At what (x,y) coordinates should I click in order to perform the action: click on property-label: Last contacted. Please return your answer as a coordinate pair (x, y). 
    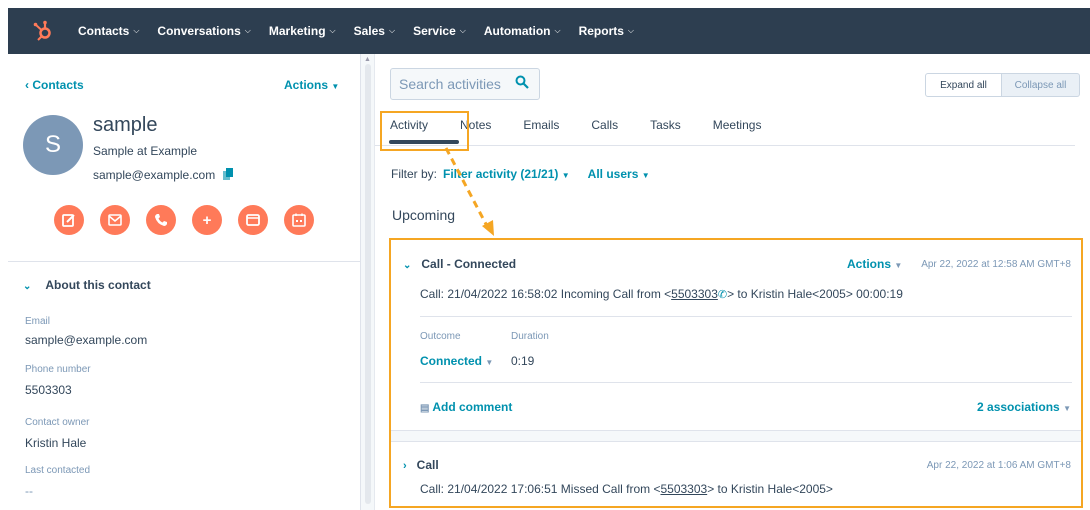
    Looking at the image, I should click on (58, 470).